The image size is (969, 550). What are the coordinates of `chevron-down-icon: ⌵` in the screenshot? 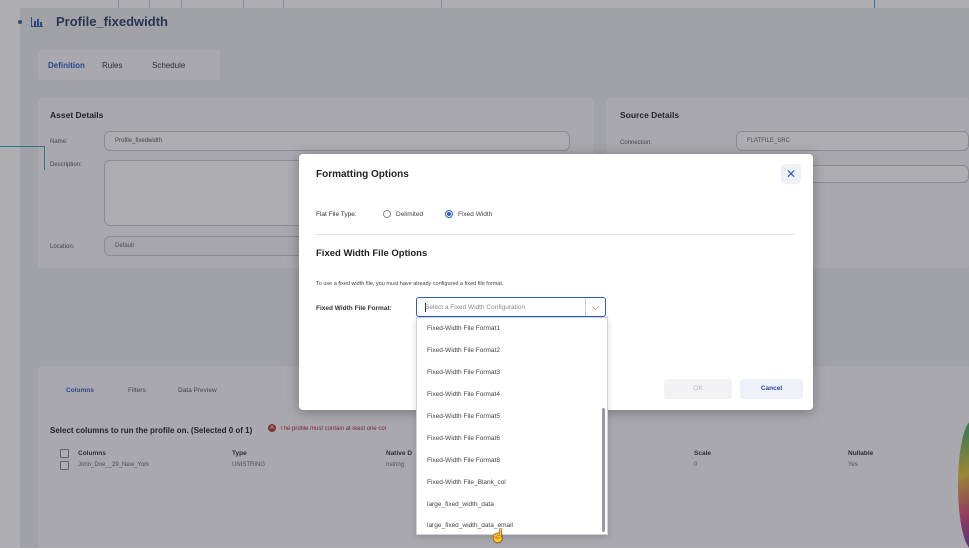 It's located at (595, 307).